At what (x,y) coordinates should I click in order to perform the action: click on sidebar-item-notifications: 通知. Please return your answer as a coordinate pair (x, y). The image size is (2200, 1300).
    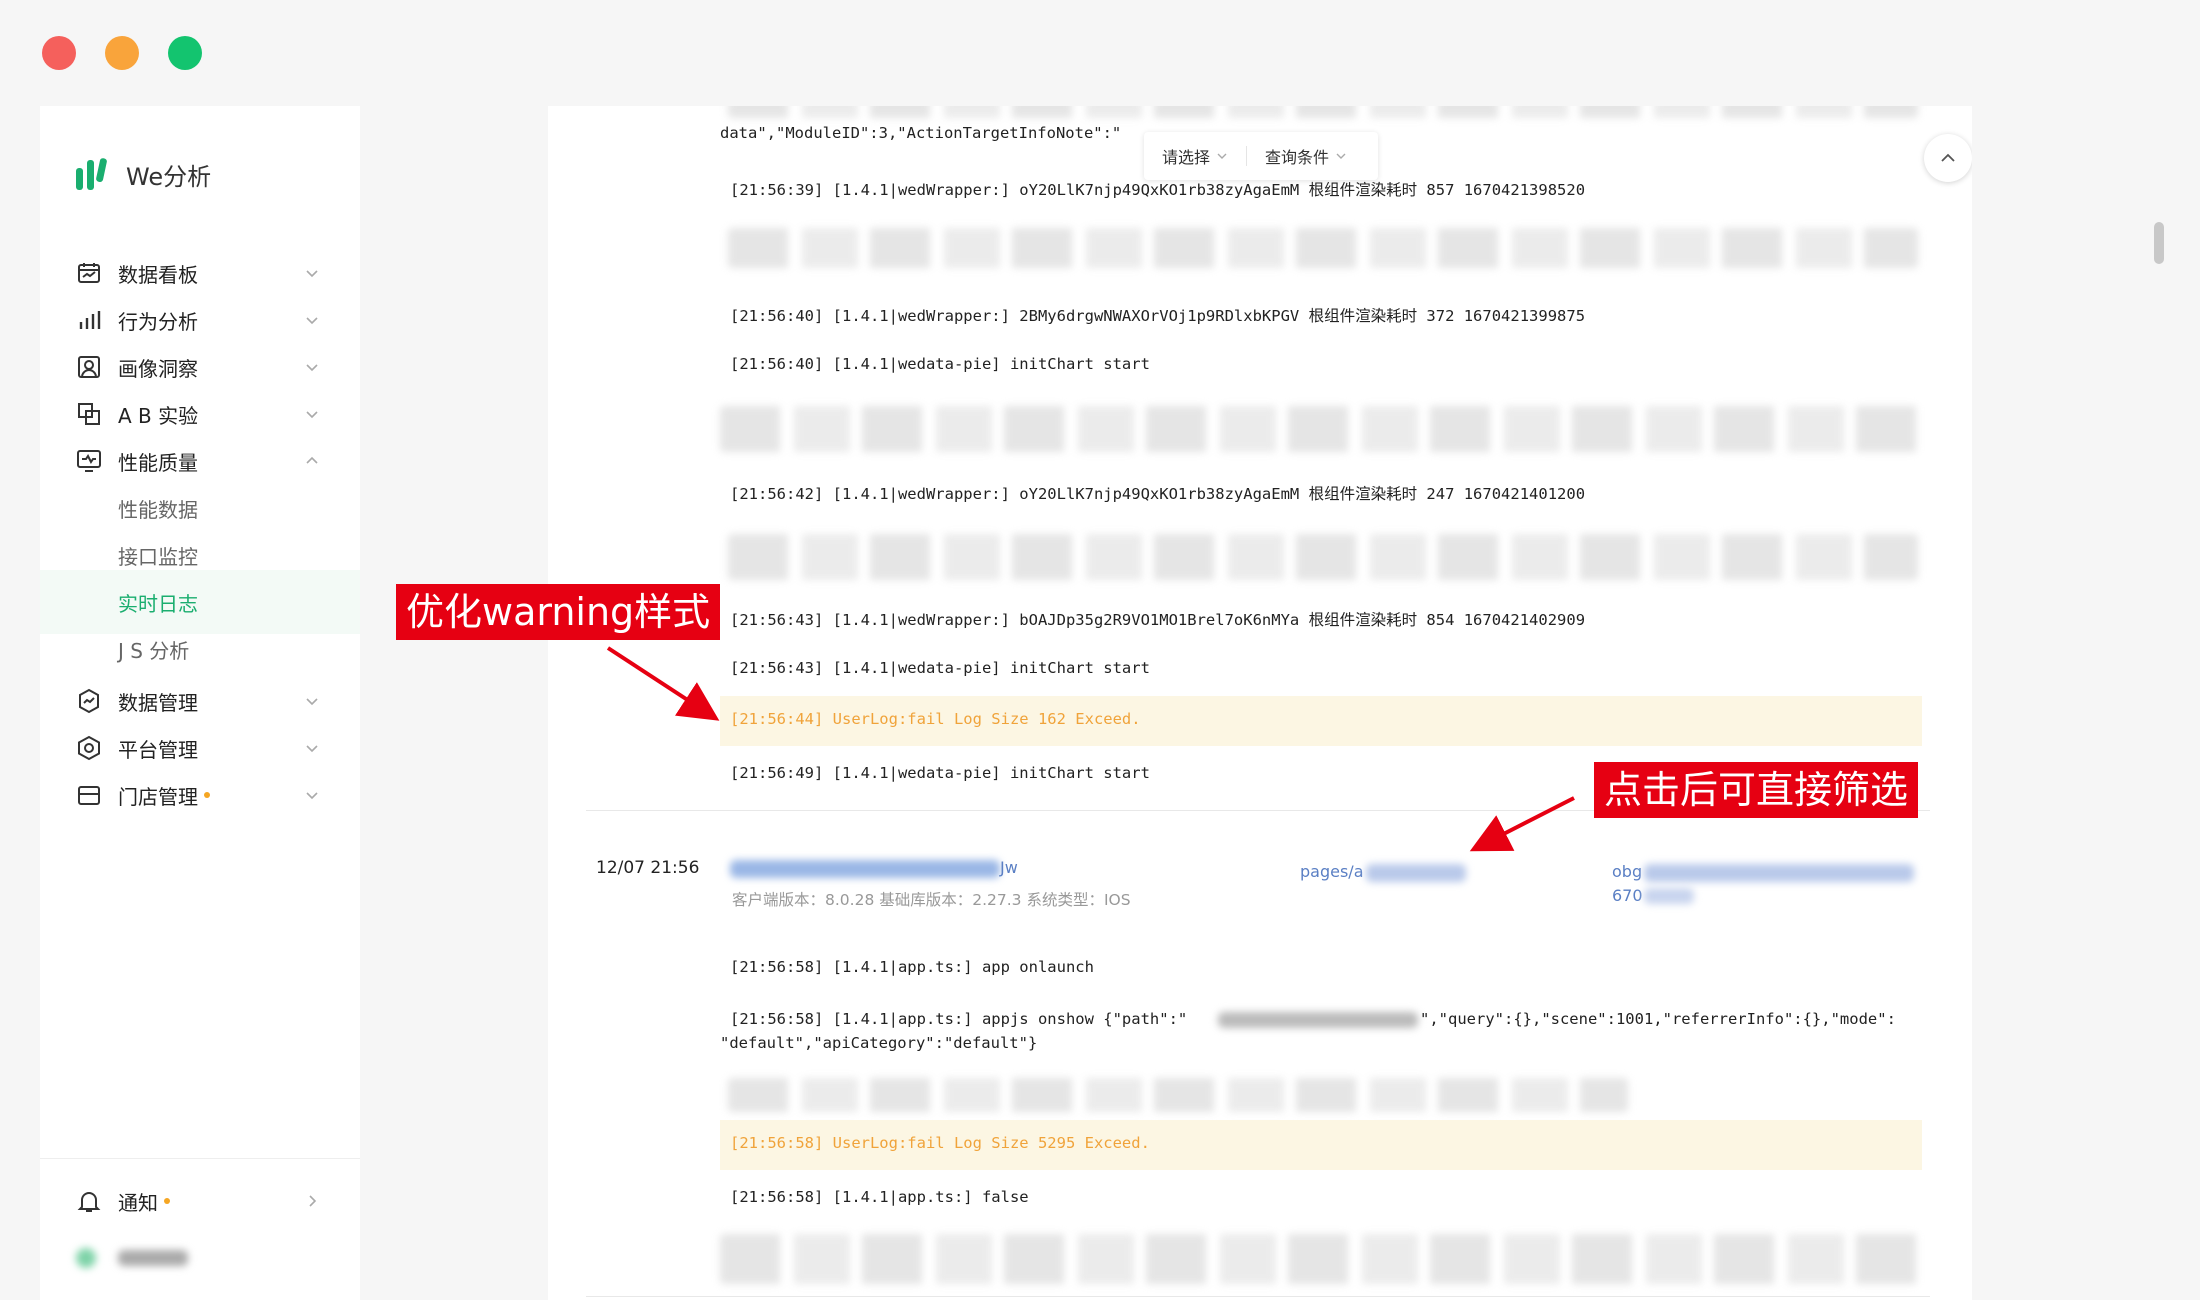
    Looking at the image, I should click on (200, 1201).